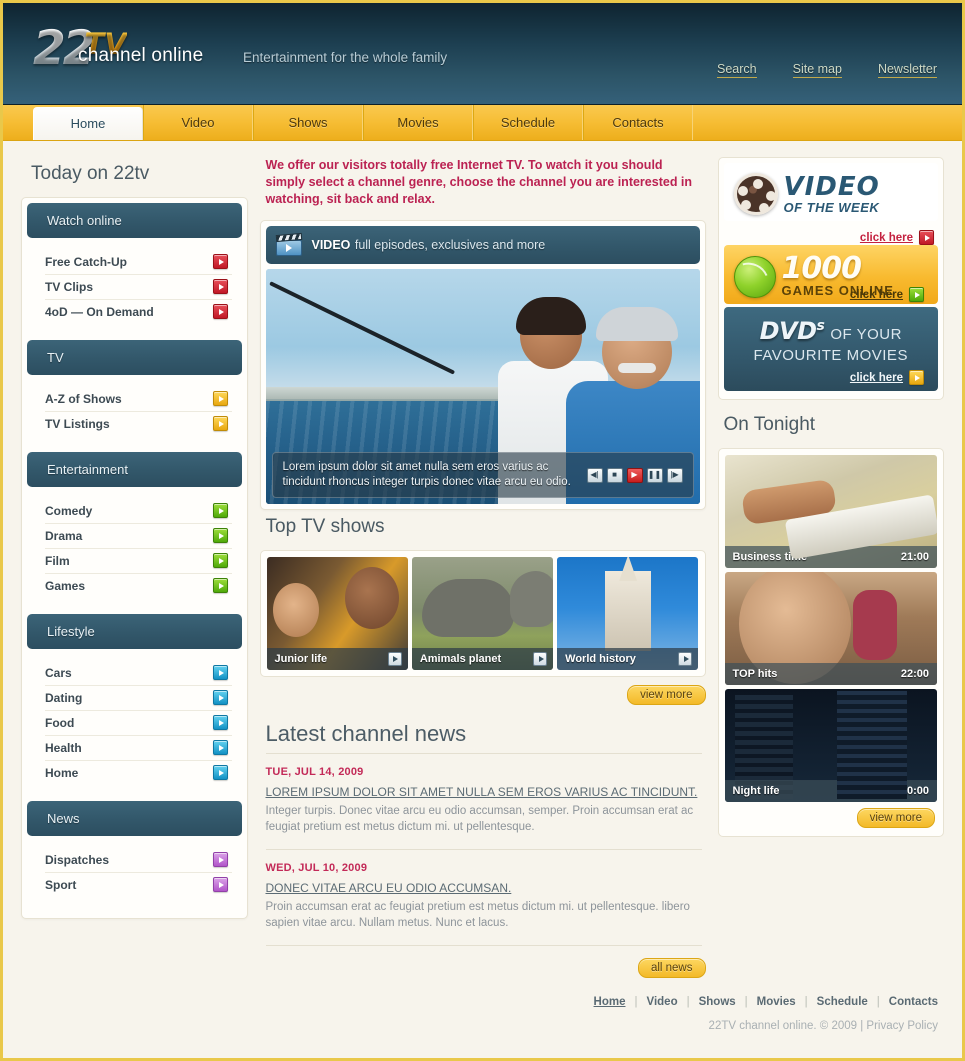 The width and height of the screenshot is (965, 1061). I want to click on sidebar-item-games: Games, so click(138, 586).